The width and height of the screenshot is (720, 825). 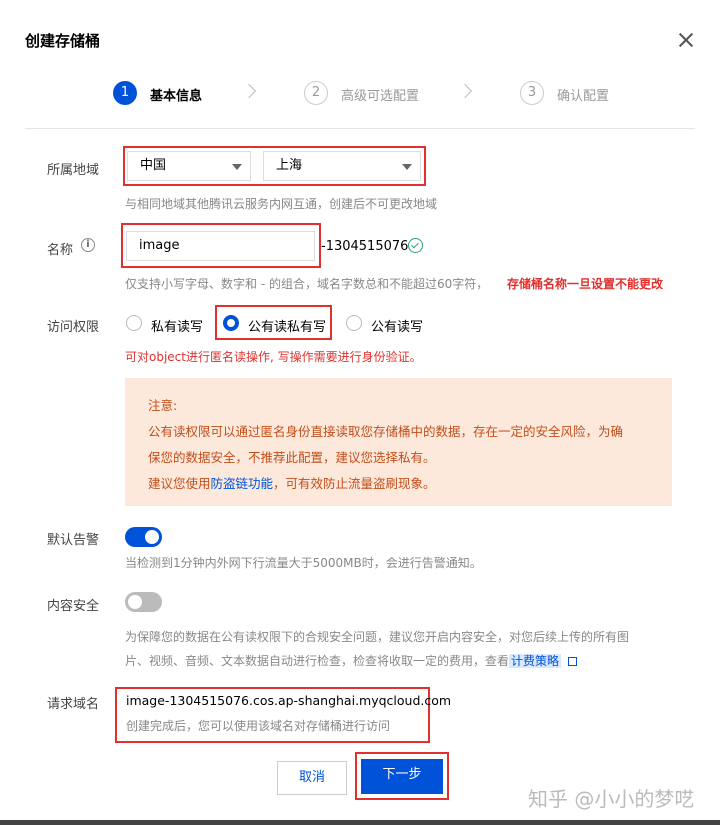 What do you see at coordinates (73, 327) in the screenshot?
I see `access-label: 访问权限` at bounding box center [73, 327].